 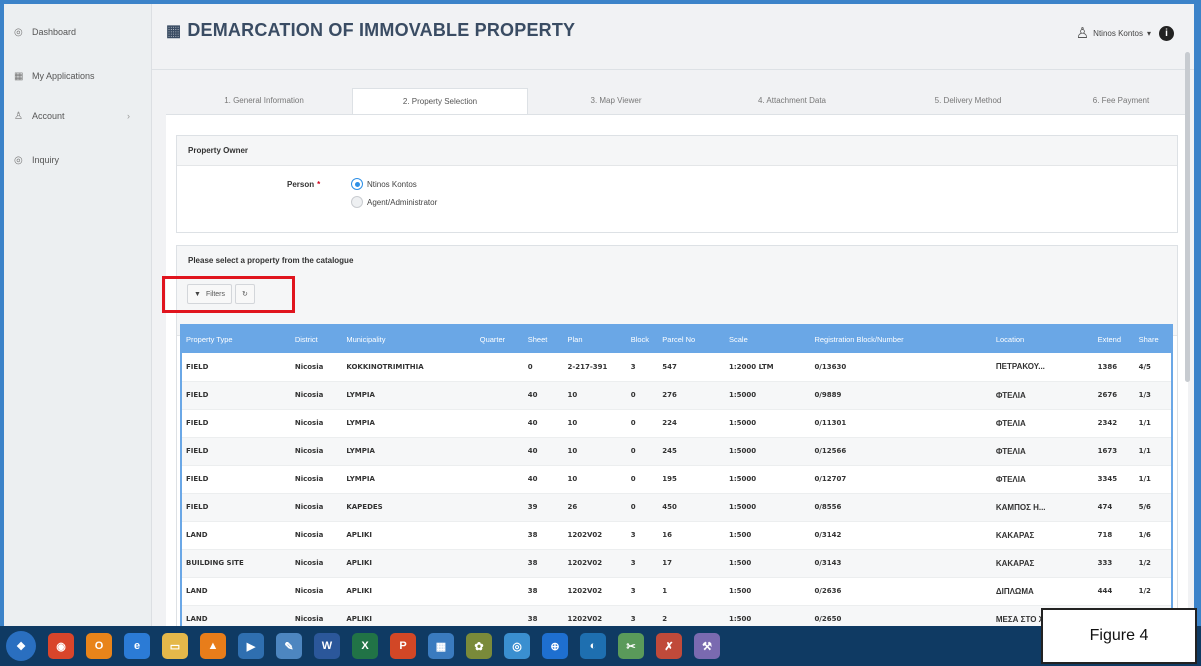 I want to click on sidebar-item-dashboard: ◎ Dashboard, so click(x=78, y=32).